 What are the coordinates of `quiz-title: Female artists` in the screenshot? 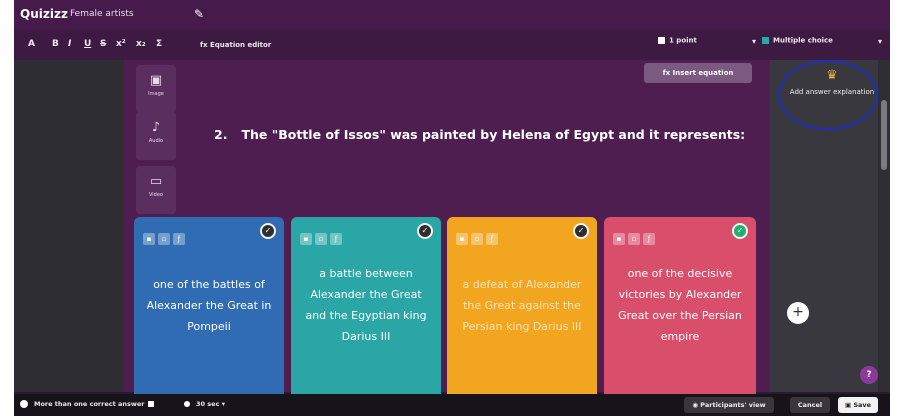 It's located at (102, 14).